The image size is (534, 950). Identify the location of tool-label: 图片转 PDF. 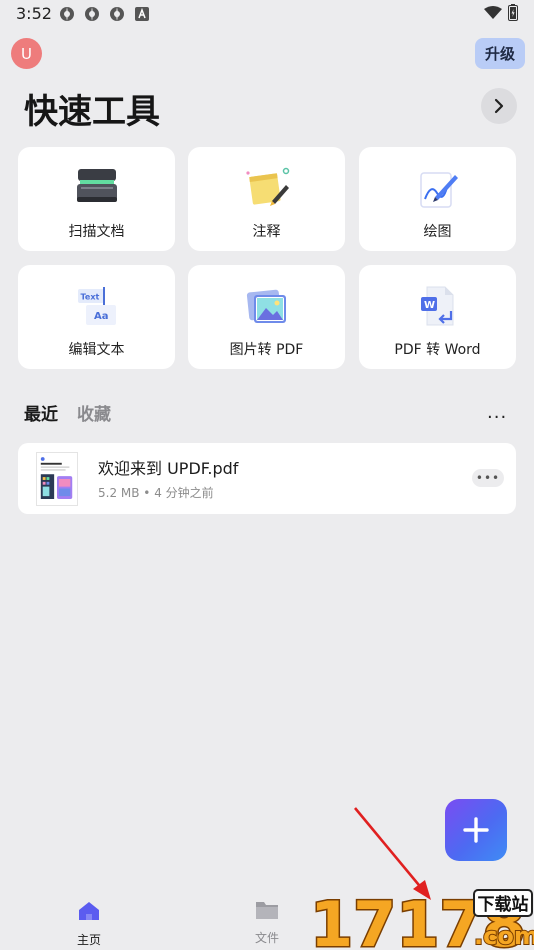
(266, 350).